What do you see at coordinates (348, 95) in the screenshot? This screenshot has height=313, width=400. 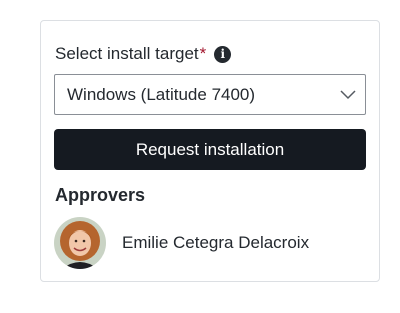 I see `chevron-down-icon` at bounding box center [348, 95].